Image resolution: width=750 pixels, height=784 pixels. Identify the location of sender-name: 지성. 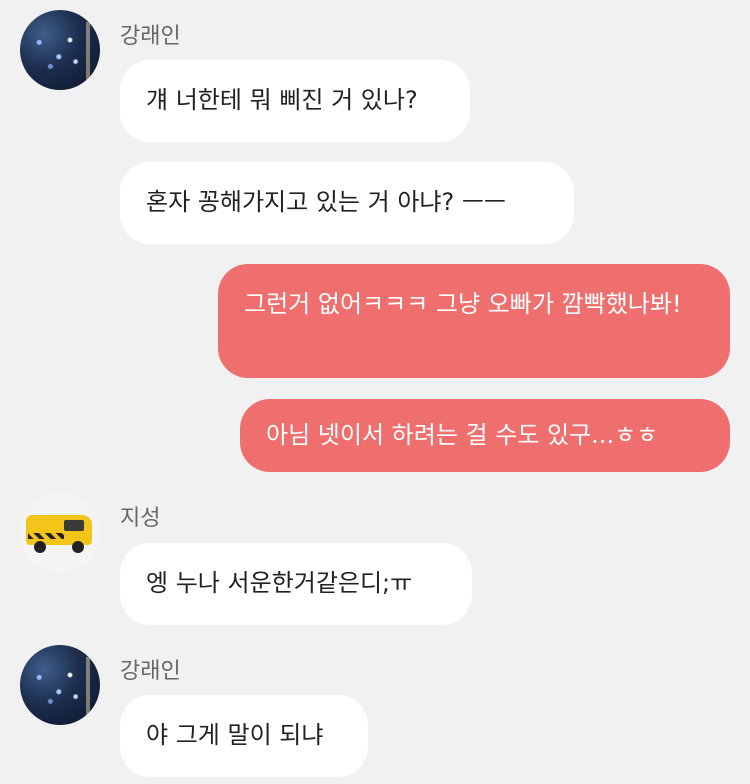
(140, 518).